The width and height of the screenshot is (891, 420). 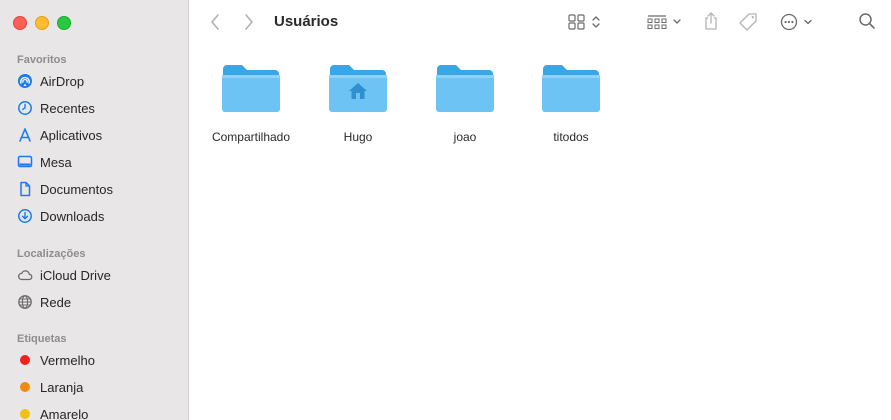 I want to click on back-button, so click(x=215, y=22).